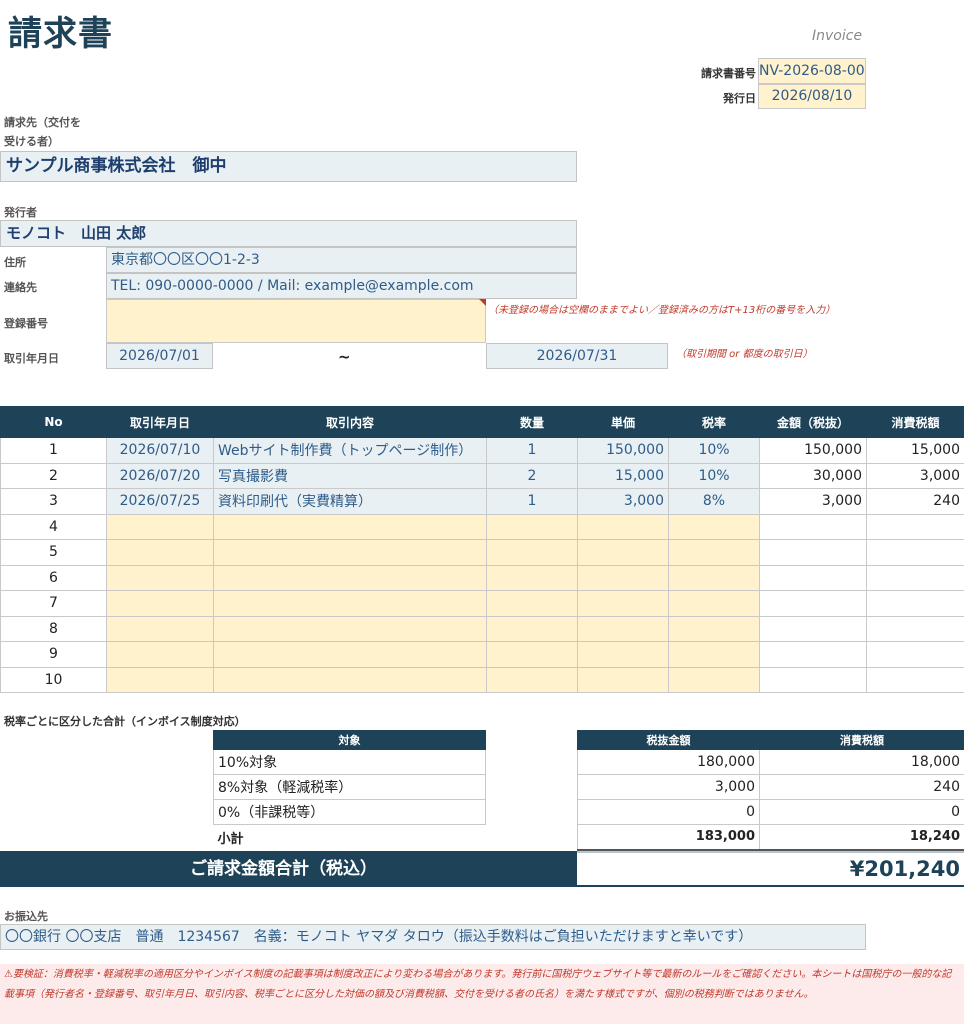 The height and width of the screenshot is (1024, 964). I want to click on row-tax: 15,000, so click(915, 450).